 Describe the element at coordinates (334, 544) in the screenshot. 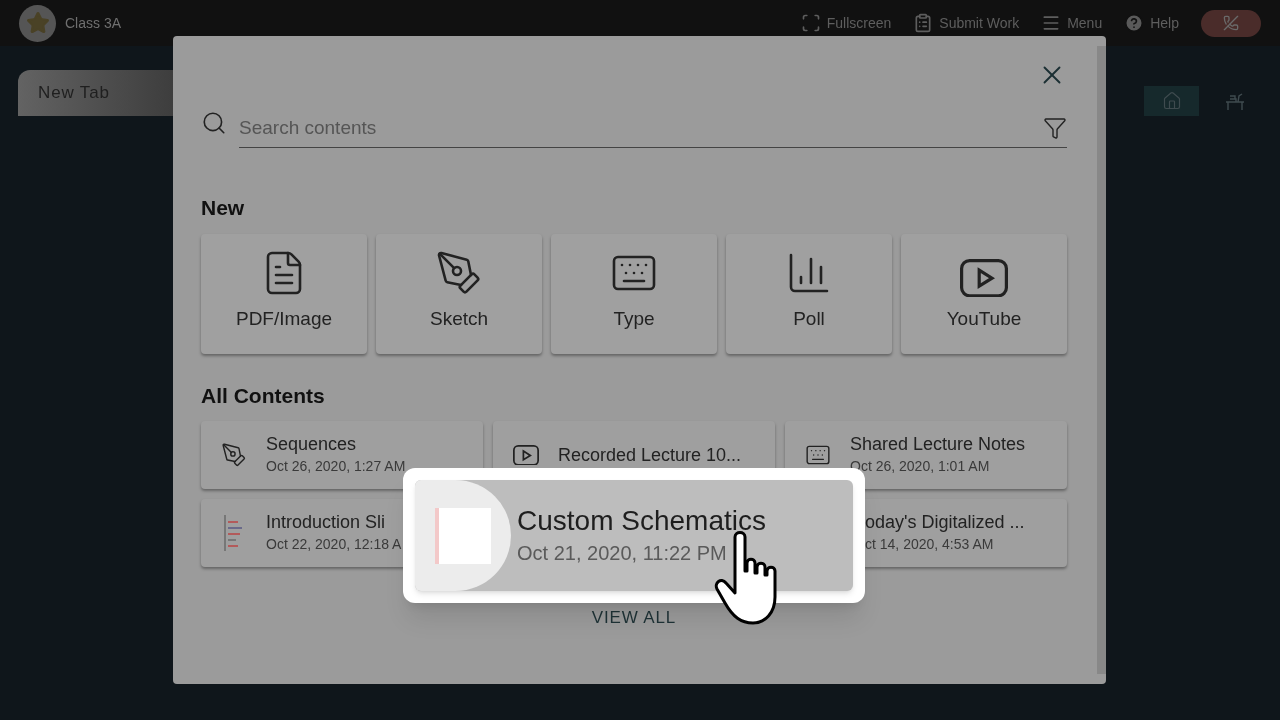

I see `content-date: Oct 22, 2020, 12:18 A` at that location.